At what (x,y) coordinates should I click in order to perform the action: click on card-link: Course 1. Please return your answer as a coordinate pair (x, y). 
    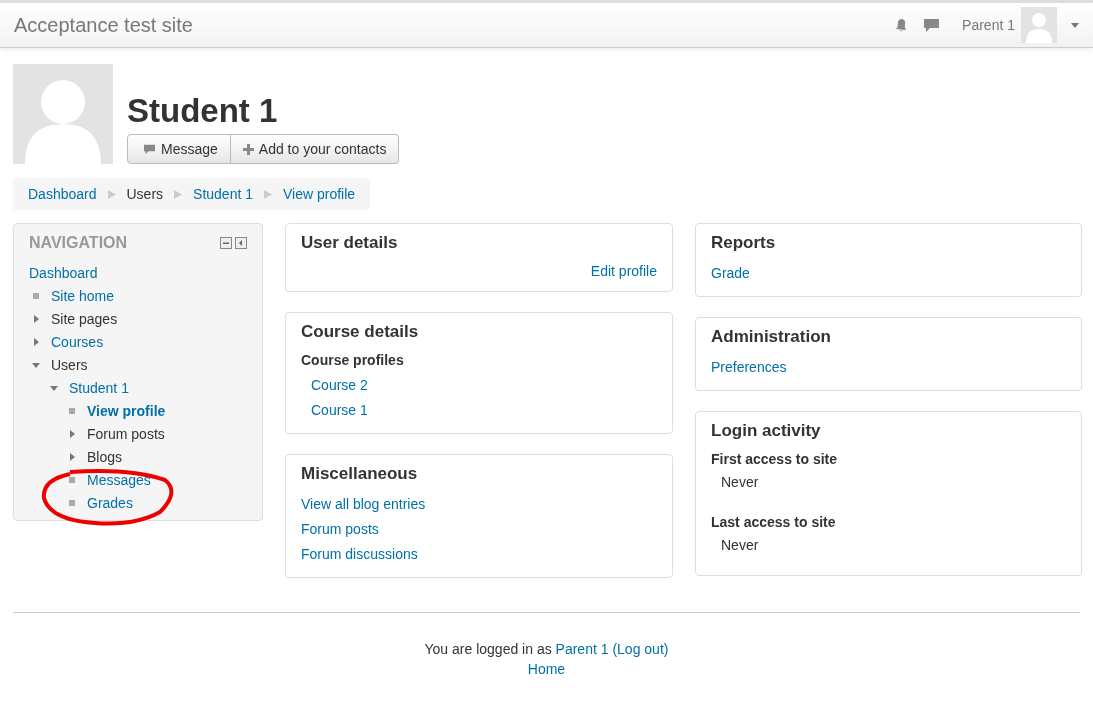
    Looking at the image, I should click on (339, 410).